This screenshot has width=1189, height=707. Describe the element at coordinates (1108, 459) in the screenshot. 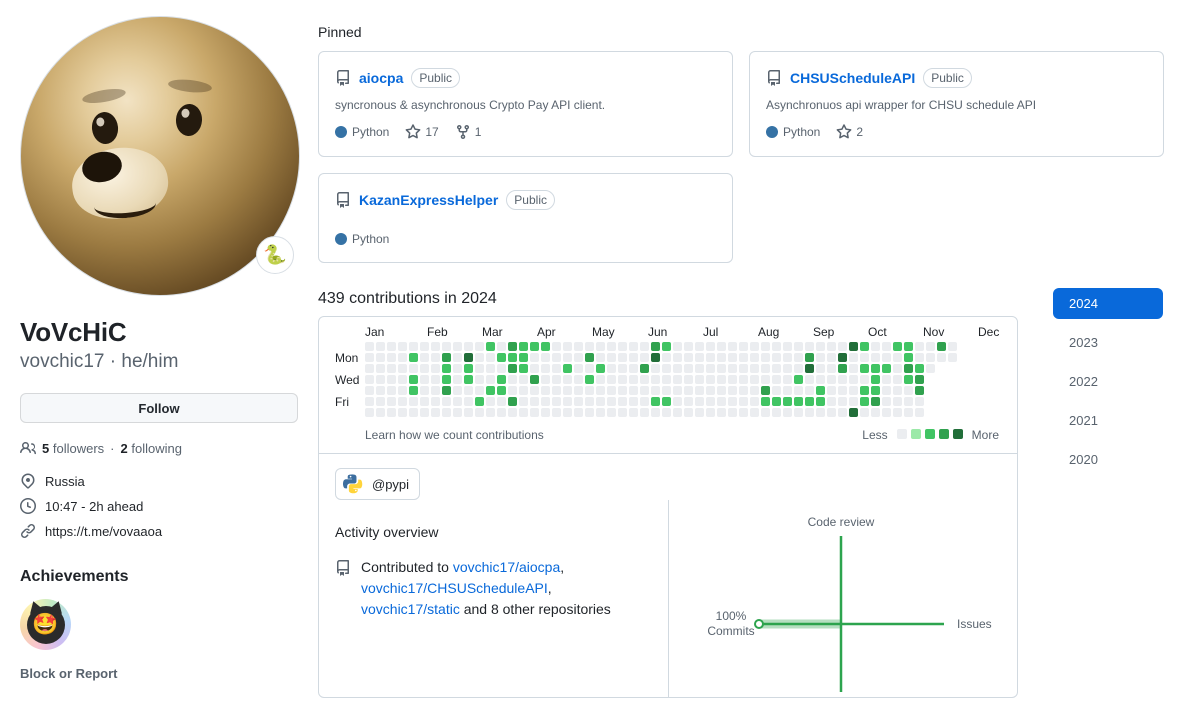

I see `year-link-2020: 2020` at that location.